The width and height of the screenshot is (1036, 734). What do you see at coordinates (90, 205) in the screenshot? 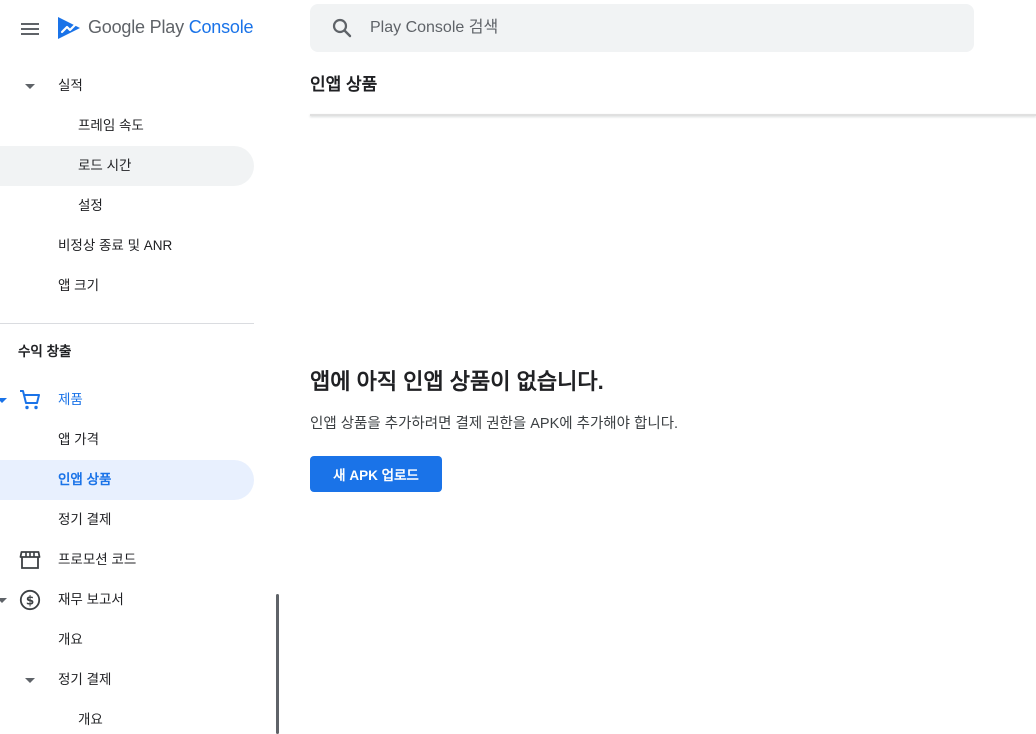
I see `sidebar-item-label: 설정` at bounding box center [90, 205].